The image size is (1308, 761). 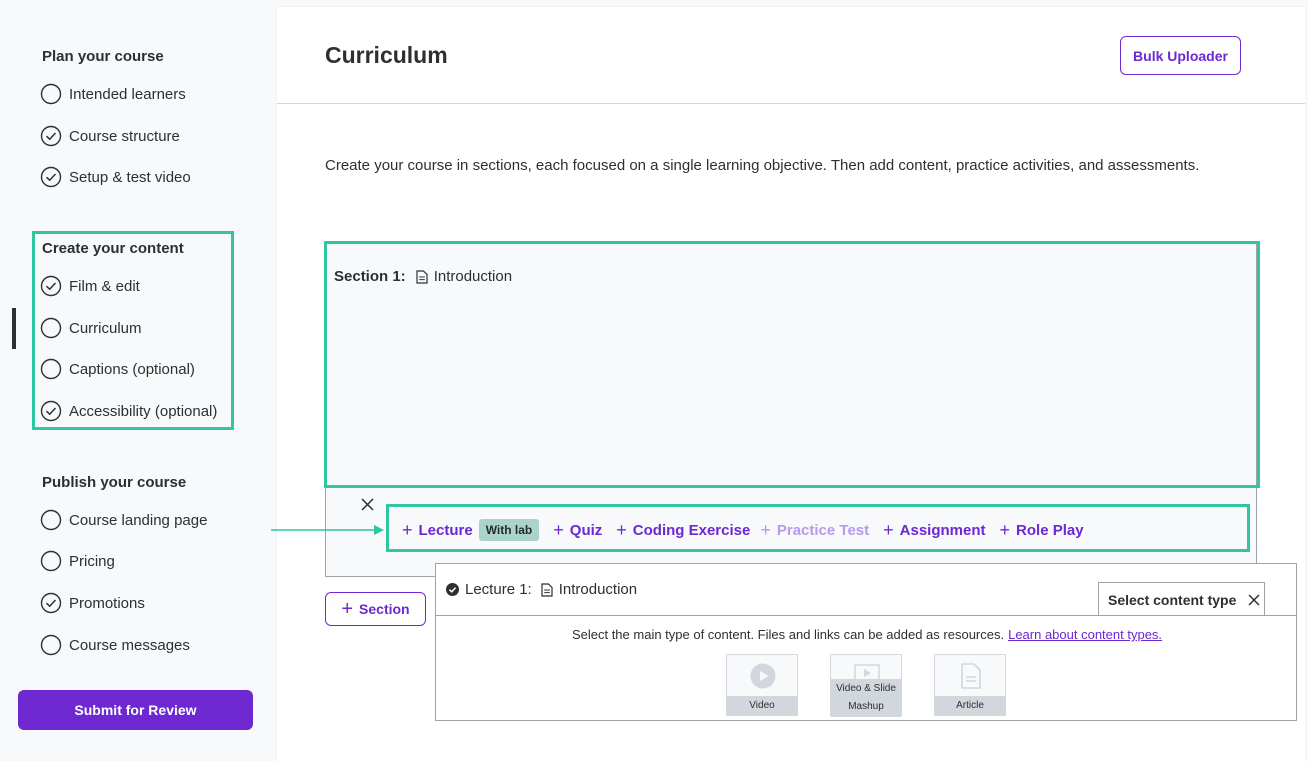 I want to click on add-role-play-button: + Role Play, so click(x=1041, y=529).